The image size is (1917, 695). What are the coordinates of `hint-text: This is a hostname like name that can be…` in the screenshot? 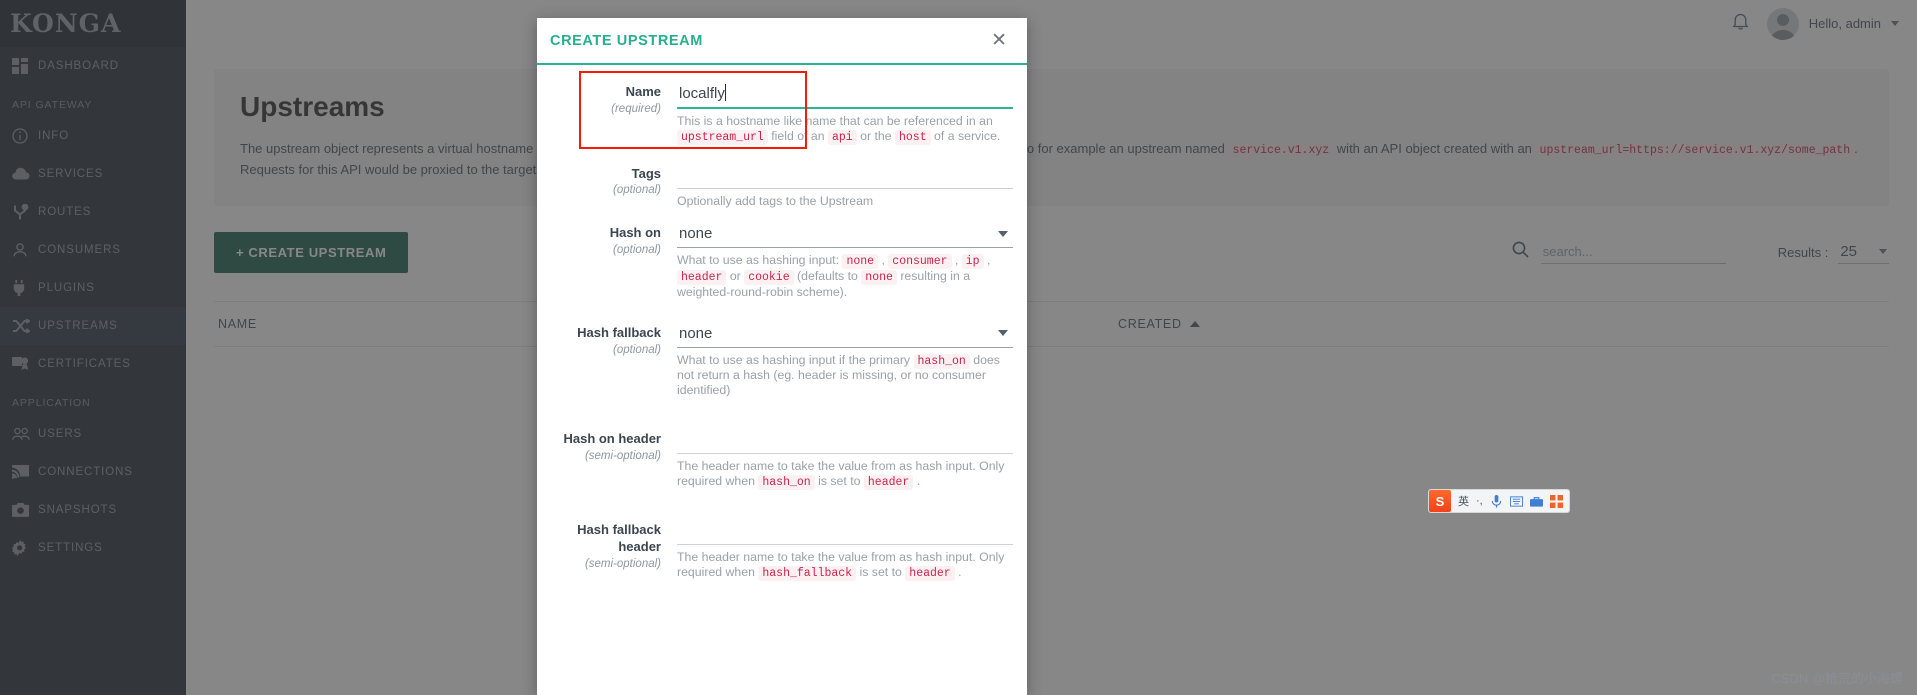 It's located at (835, 121).